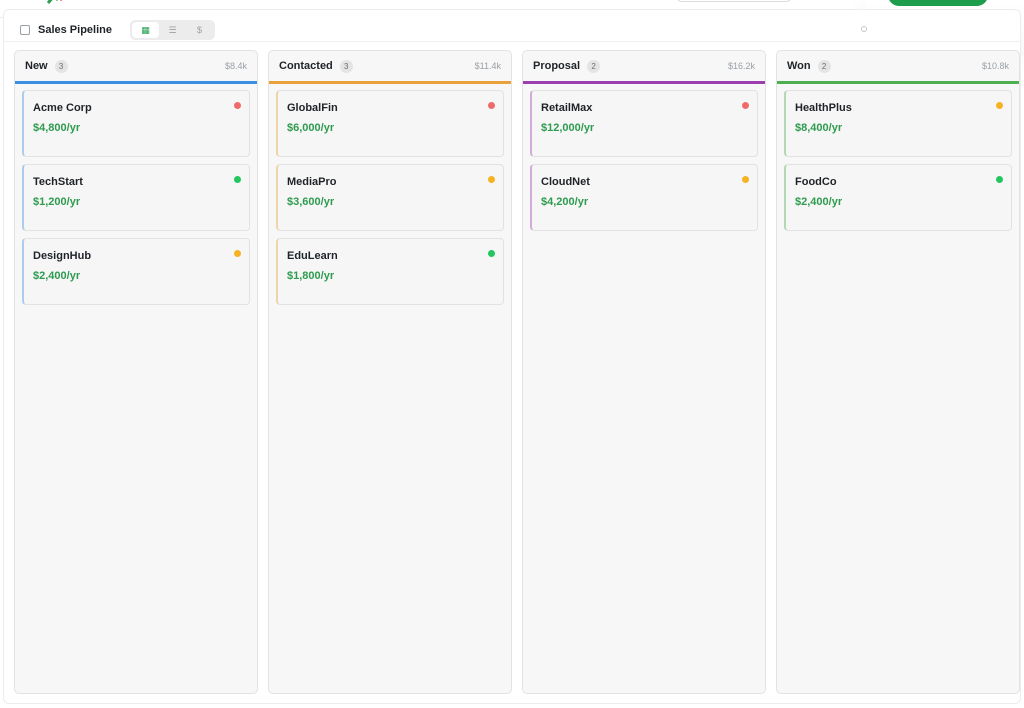 This screenshot has height=708, width=1024. I want to click on column-header: Contacted 3 $11.4k, so click(390, 67).